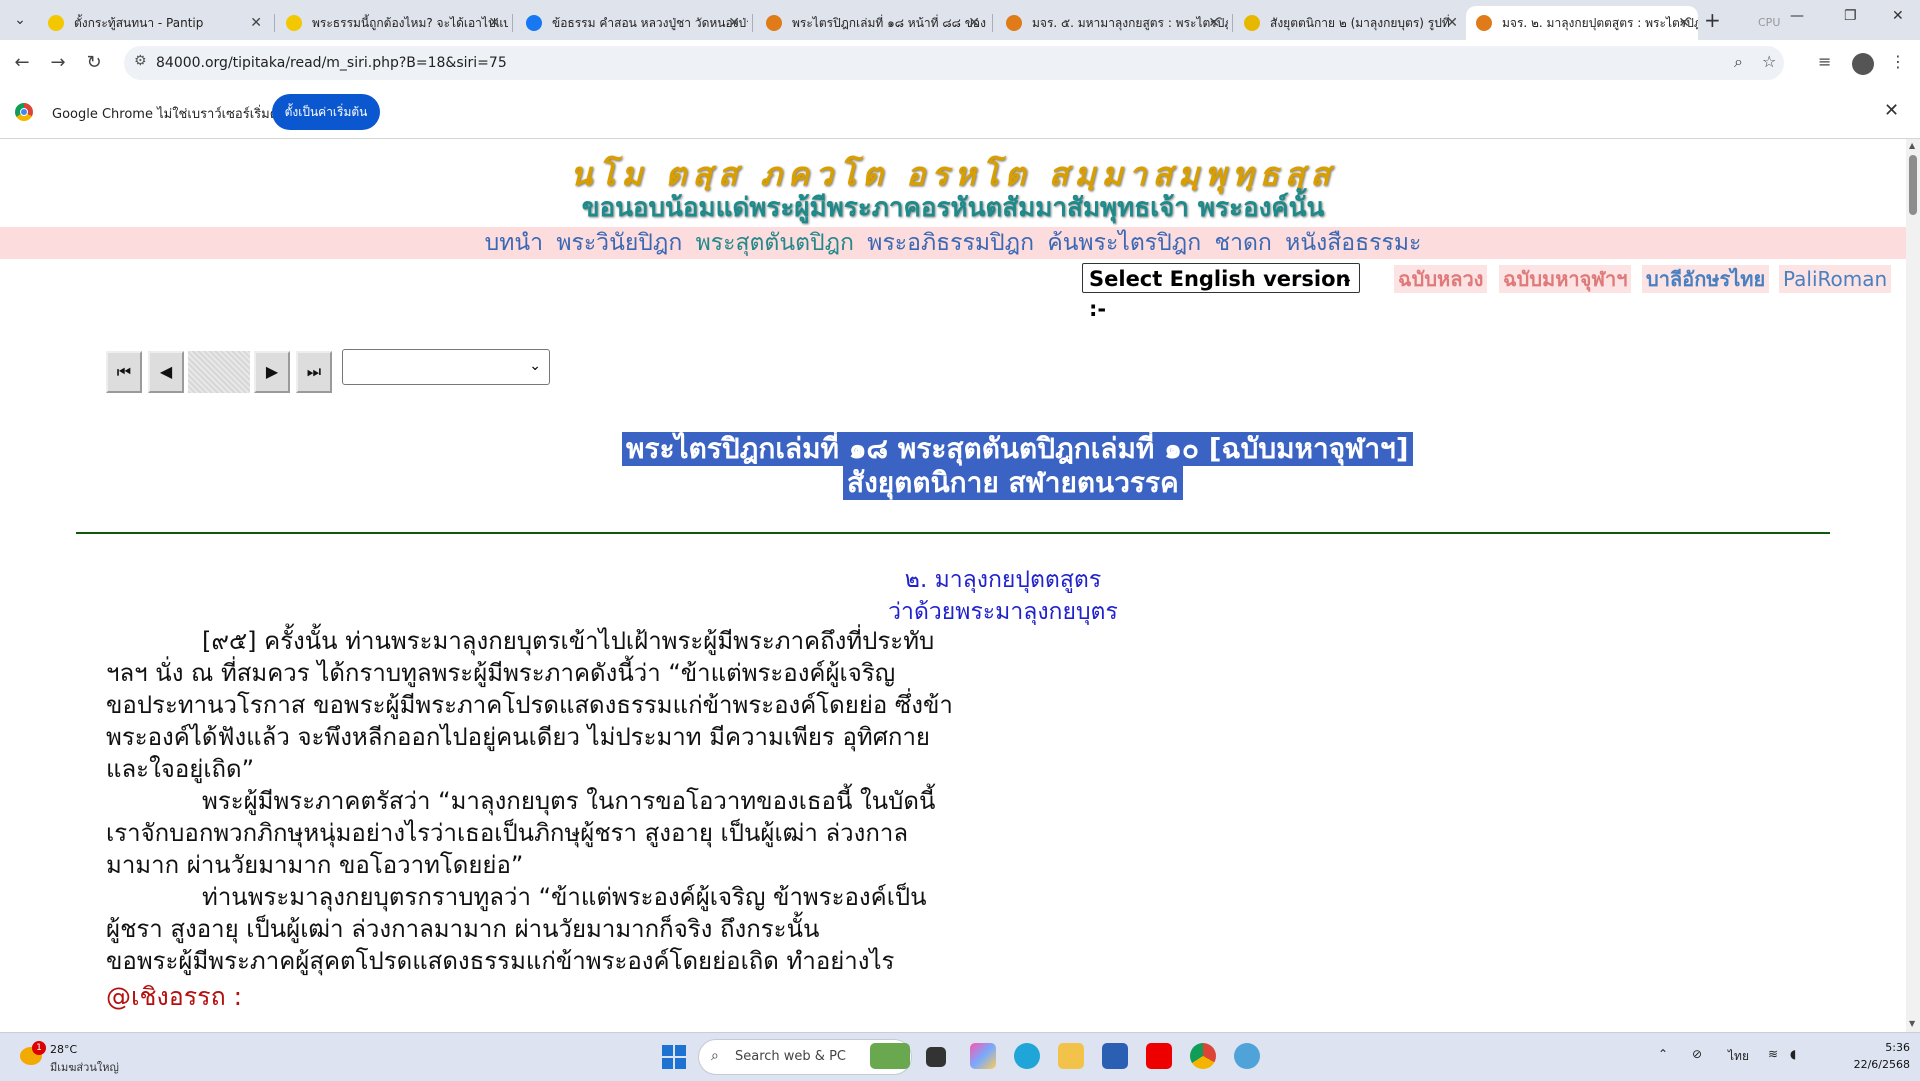 The height and width of the screenshot is (1081, 1920). I want to click on tab-title: มจร. ๒. มาลุงกยปุตตสูตร : พระไตรปิฎก, so click(1600, 23).